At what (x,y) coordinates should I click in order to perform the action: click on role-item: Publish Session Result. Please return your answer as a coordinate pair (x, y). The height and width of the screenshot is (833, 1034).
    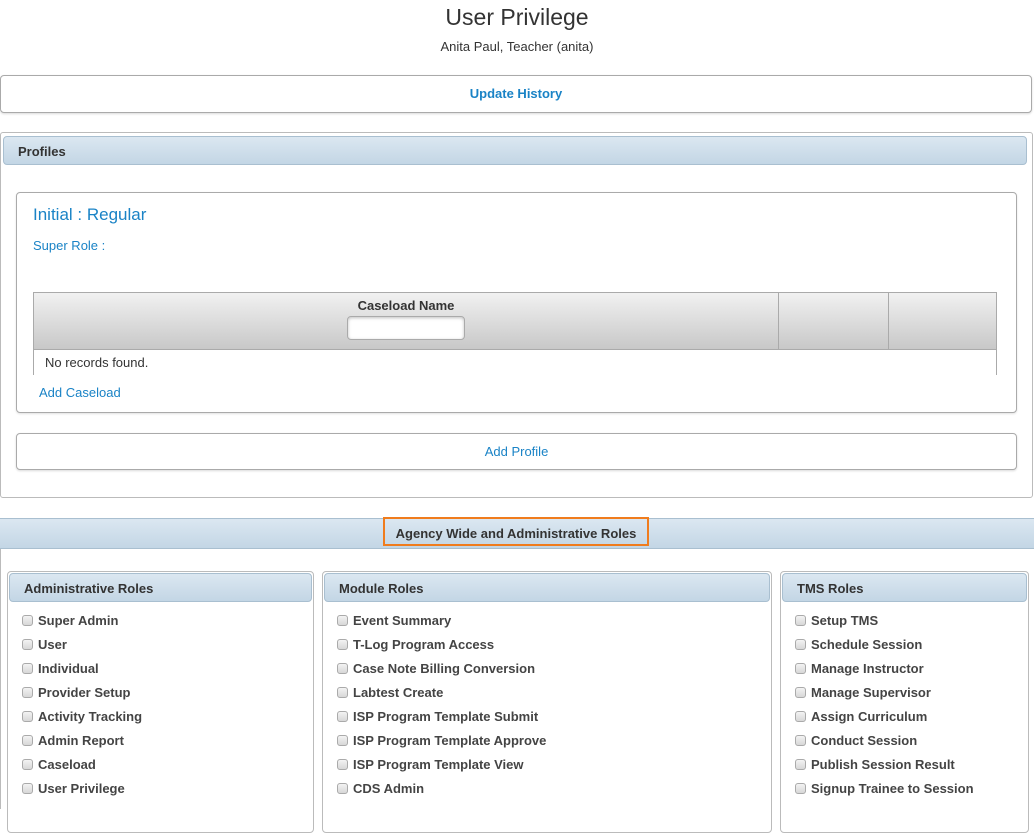
    Looking at the image, I should click on (884, 764).